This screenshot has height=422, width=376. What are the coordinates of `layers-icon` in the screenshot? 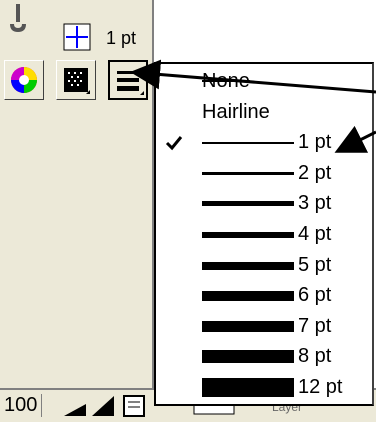 It's located at (135, 406).